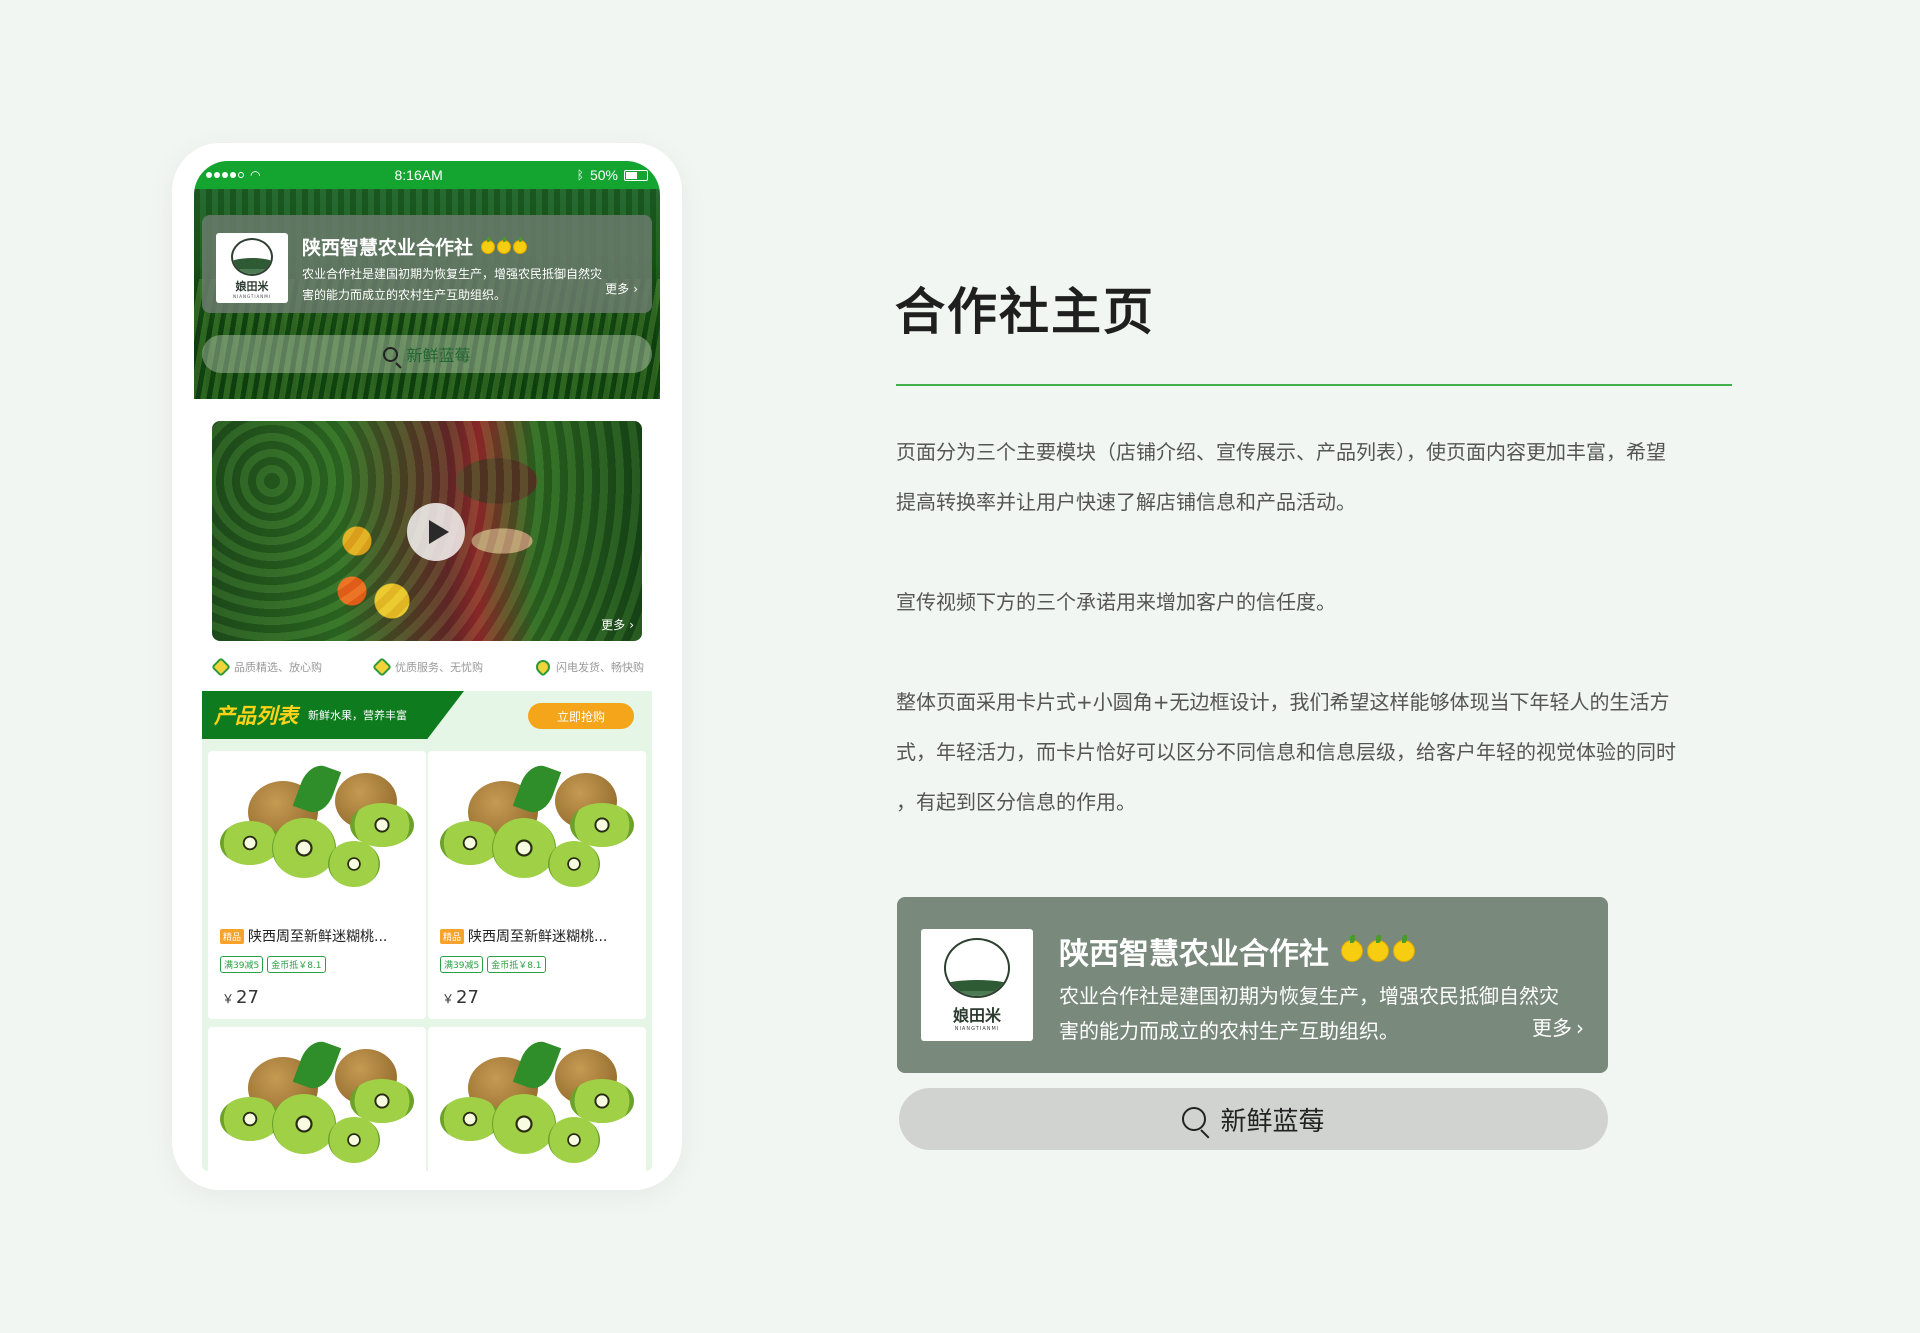 Image resolution: width=1920 pixels, height=1333 pixels. I want to click on wifi-icon: ◠, so click(255, 175).